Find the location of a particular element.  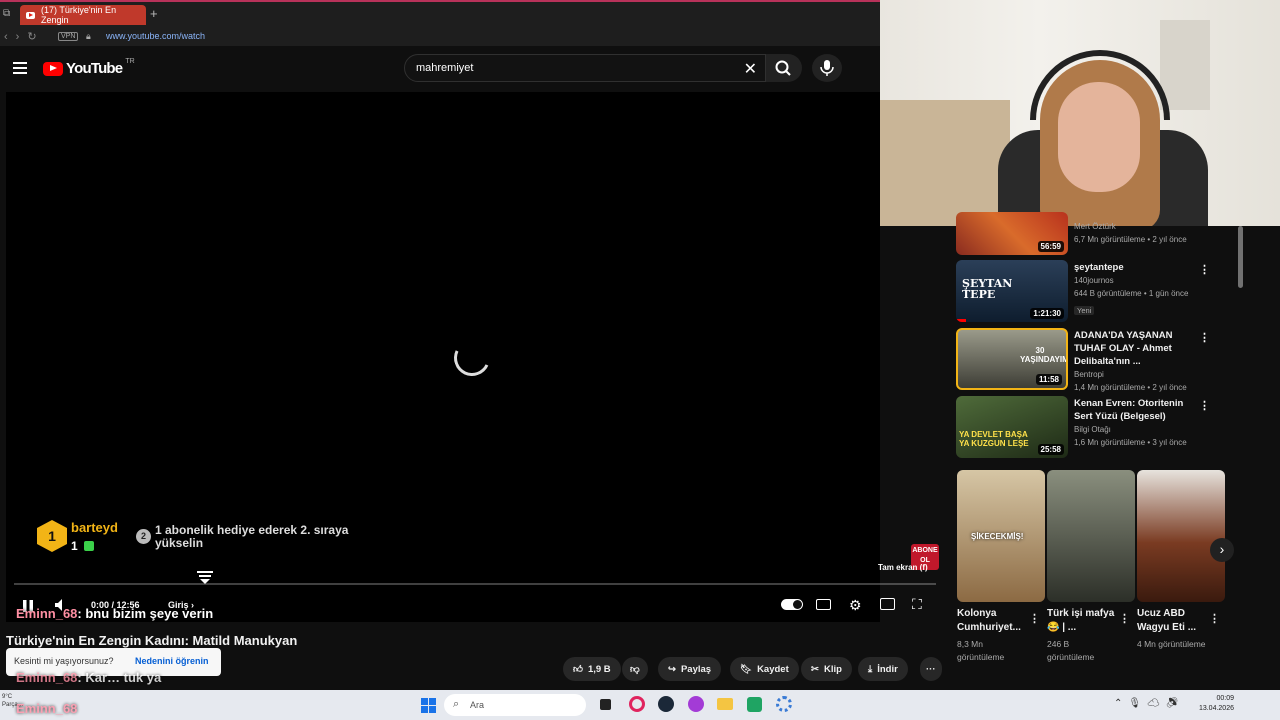

youtube-play-icon is located at coordinates (53, 68).